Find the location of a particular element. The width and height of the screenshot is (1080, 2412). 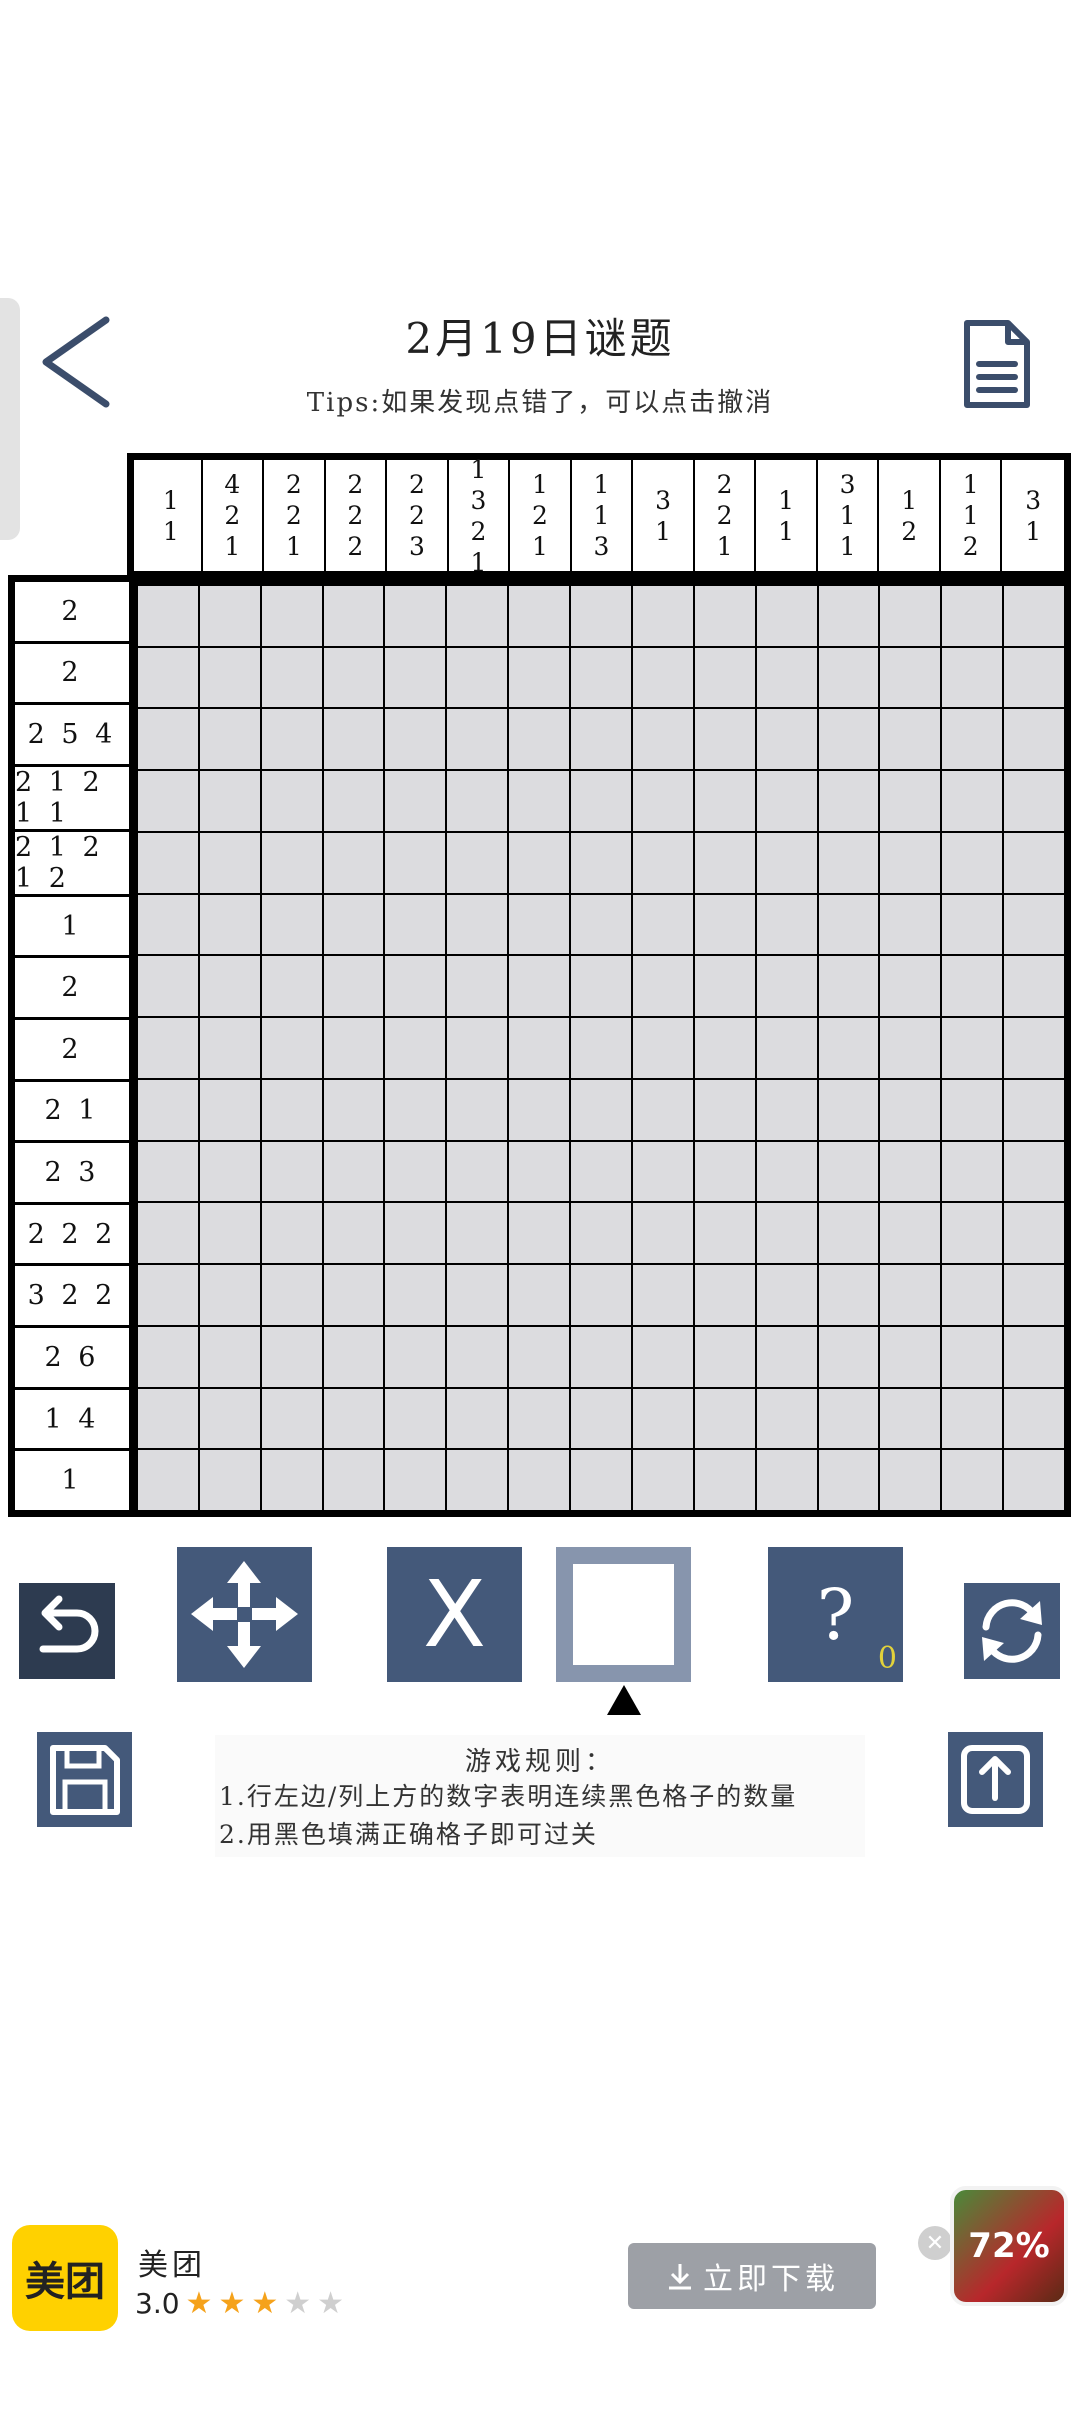

cross-mark-button: X is located at coordinates (454, 1614).